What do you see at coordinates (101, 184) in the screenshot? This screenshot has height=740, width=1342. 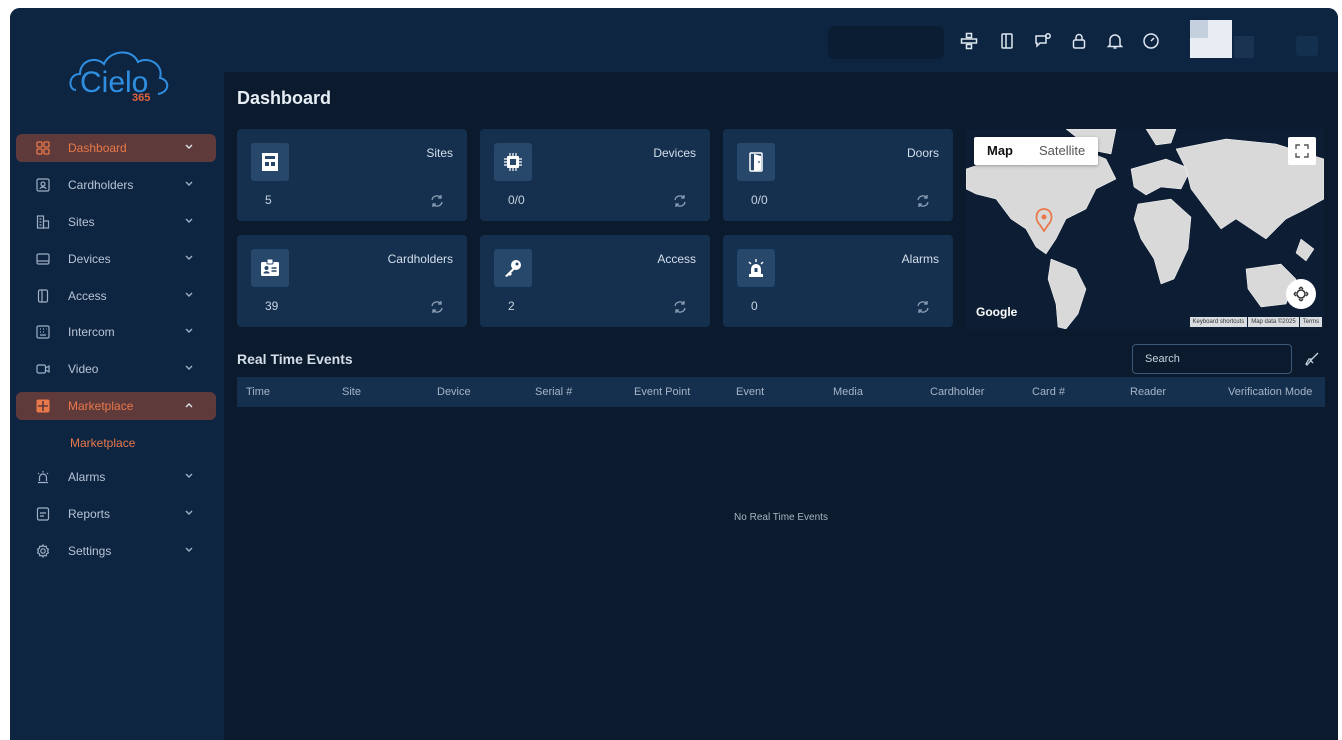 I see `sidebar-item-label: Cardholders` at bounding box center [101, 184].